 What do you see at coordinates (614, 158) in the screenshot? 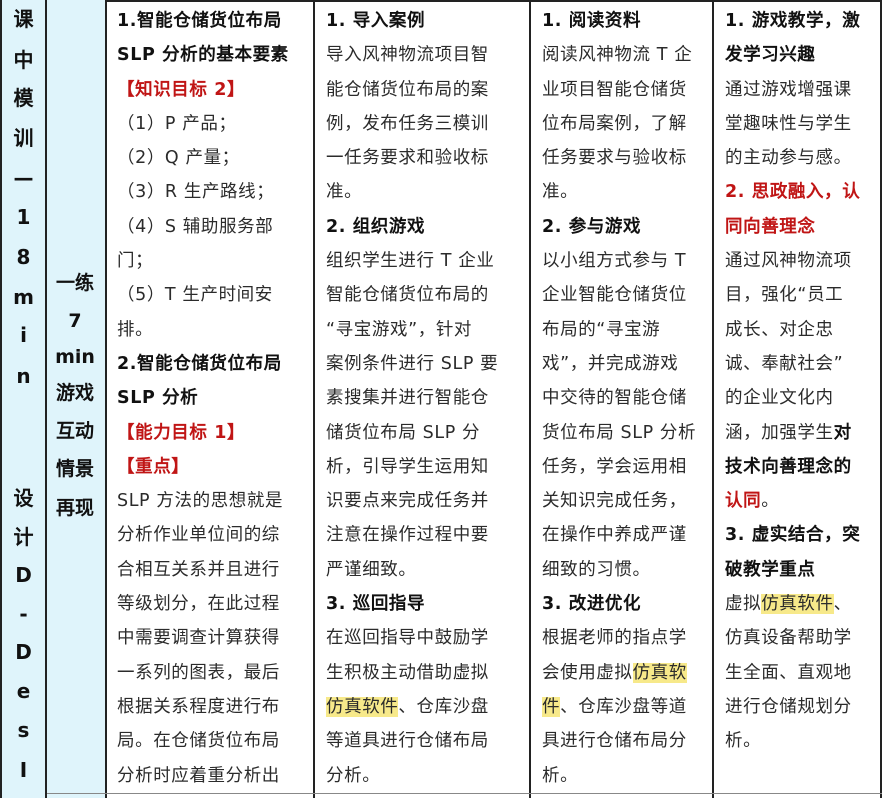
I see `text-segment: 任务要求与验收标` at bounding box center [614, 158].